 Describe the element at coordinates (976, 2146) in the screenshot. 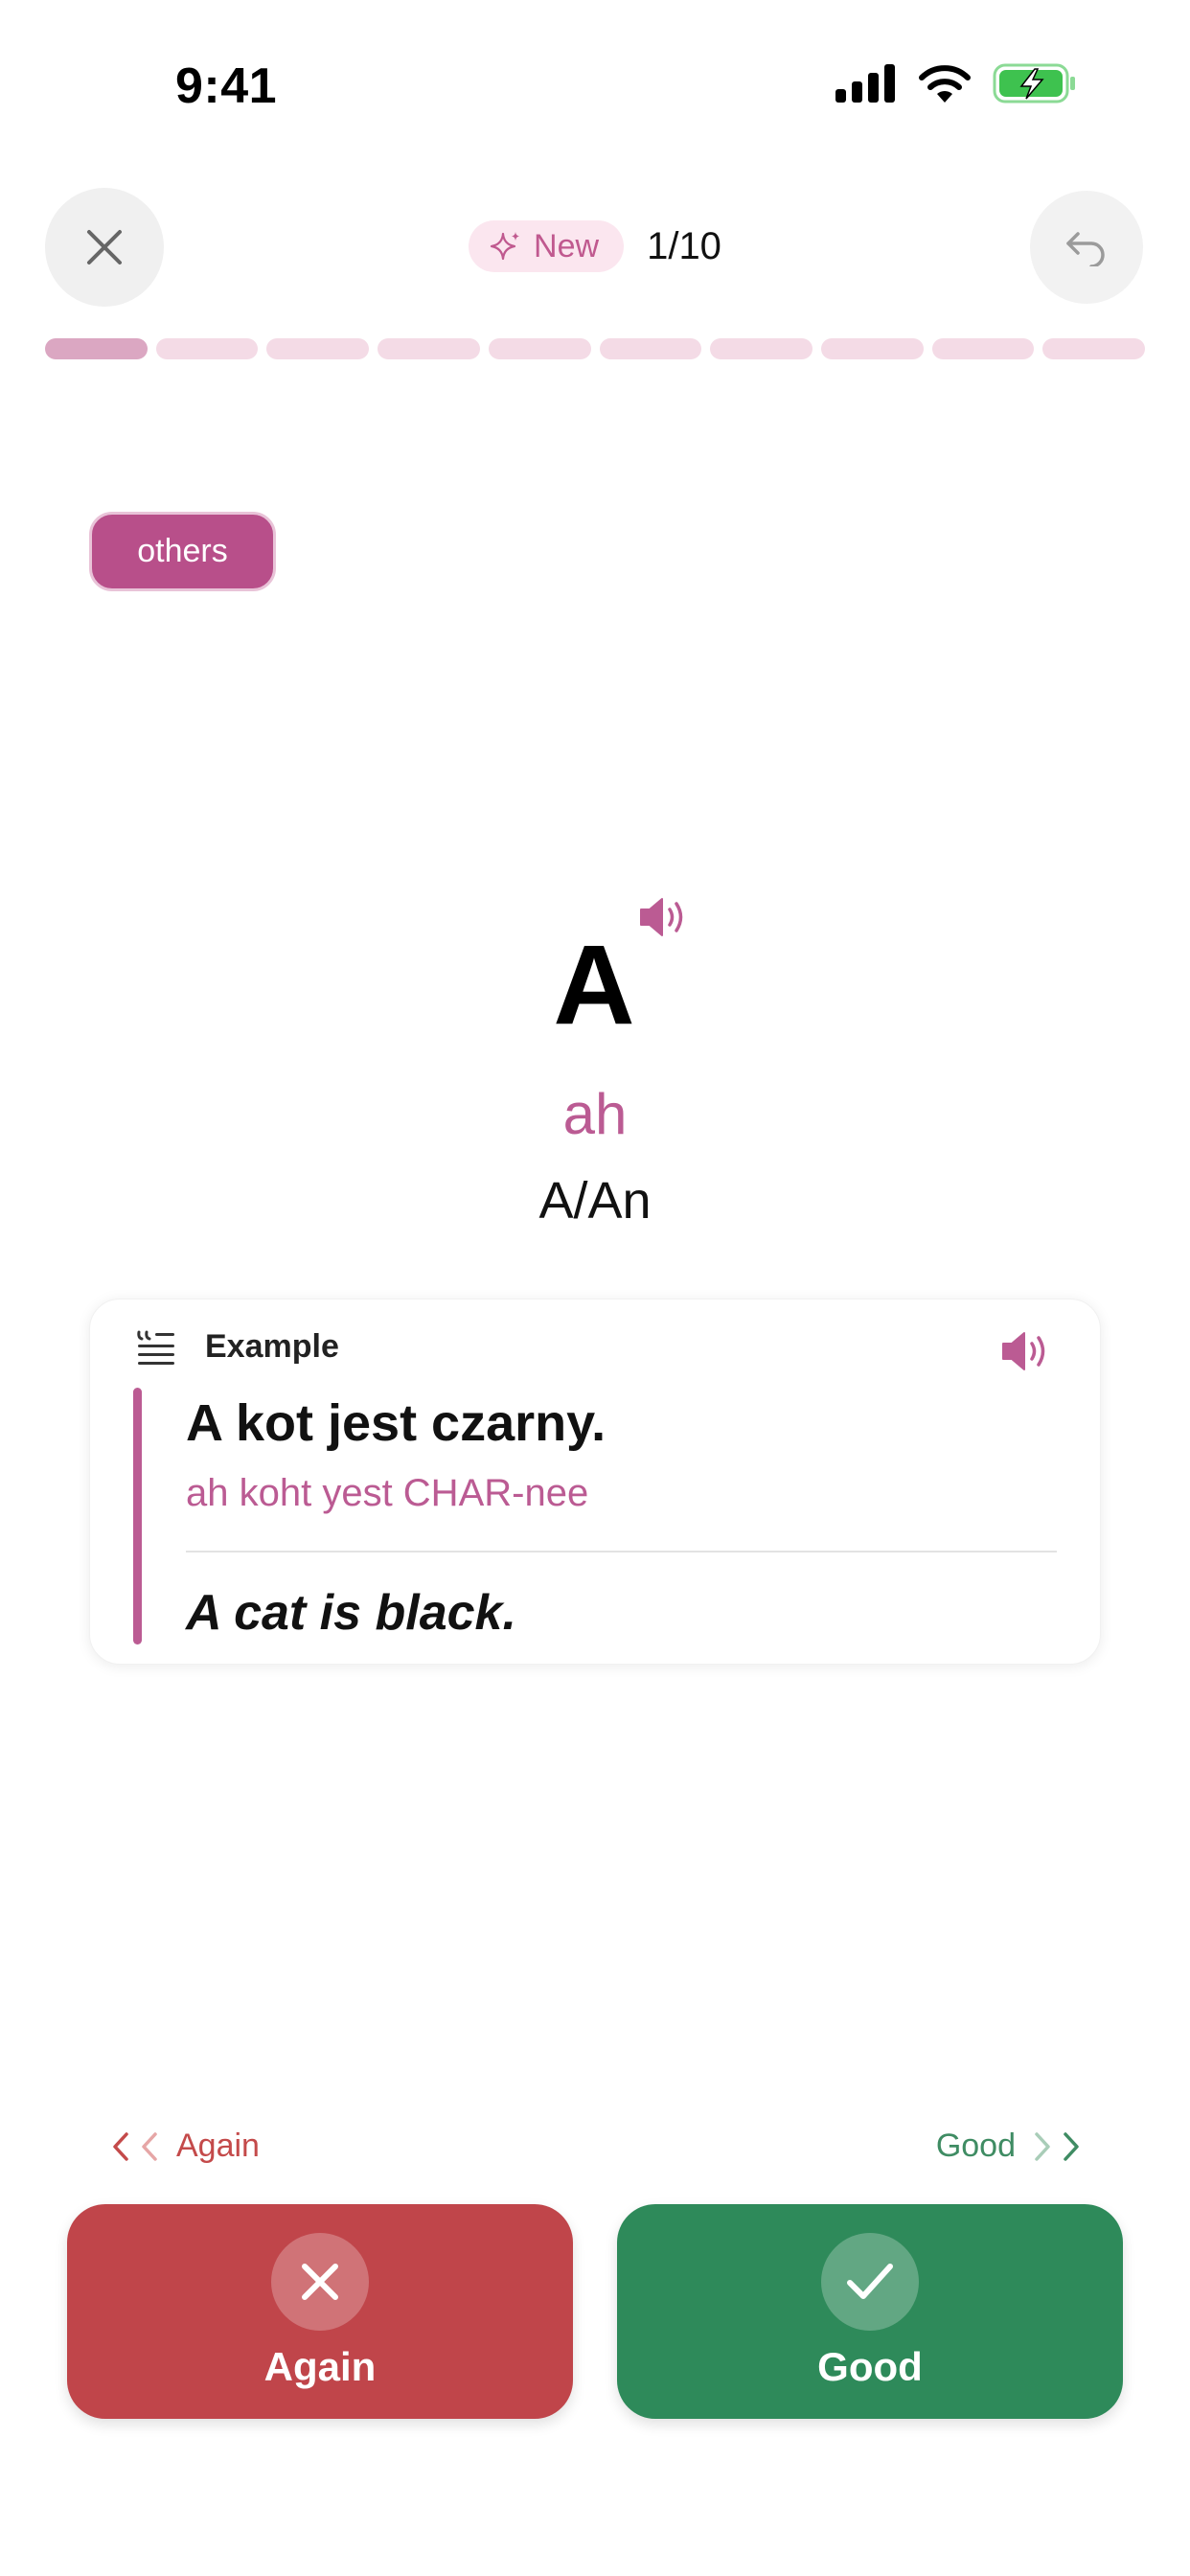

I see `swipe-good-label: Good` at that location.